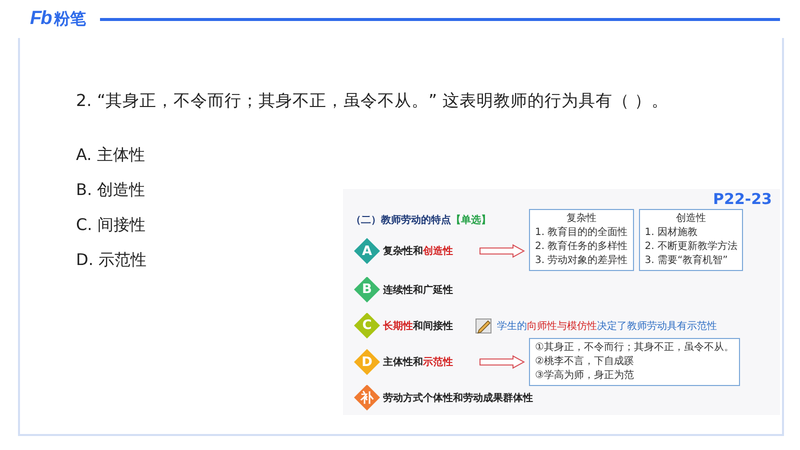 The height and width of the screenshot is (450, 800). What do you see at coordinates (585, 376) in the screenshot?
I see `box-line: ③学高为师，身正为范` at bounding box center [585, 376].